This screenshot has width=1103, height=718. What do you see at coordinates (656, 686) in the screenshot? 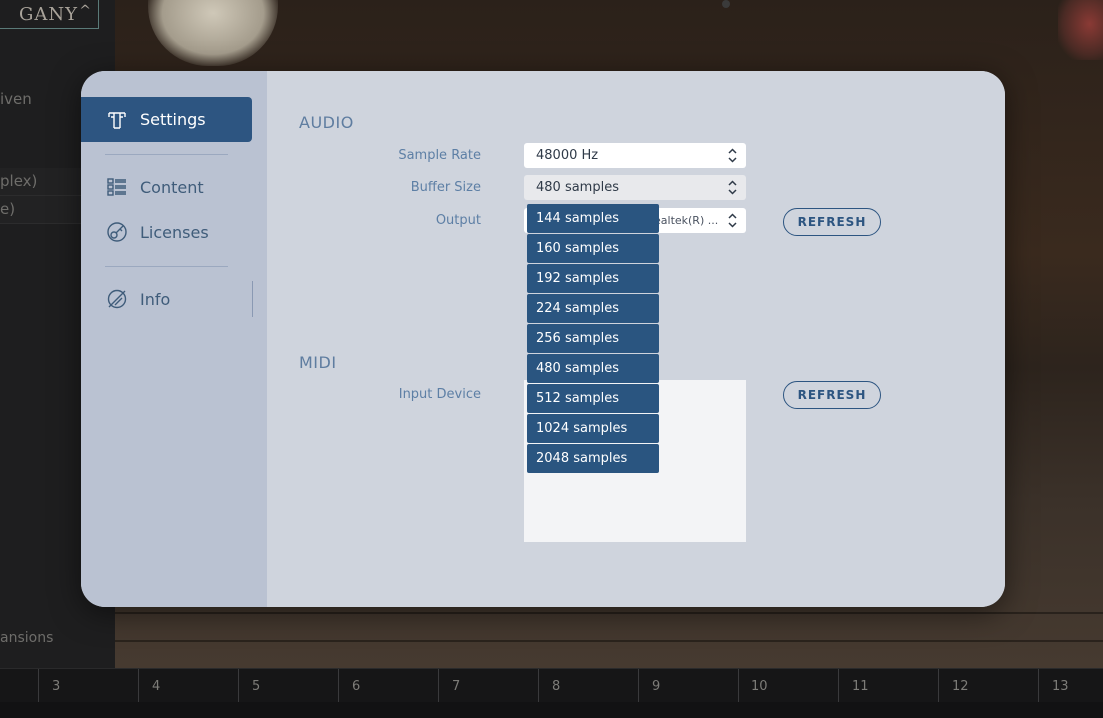
I see `timeline-label: 9` at bounding box center [656, 686].